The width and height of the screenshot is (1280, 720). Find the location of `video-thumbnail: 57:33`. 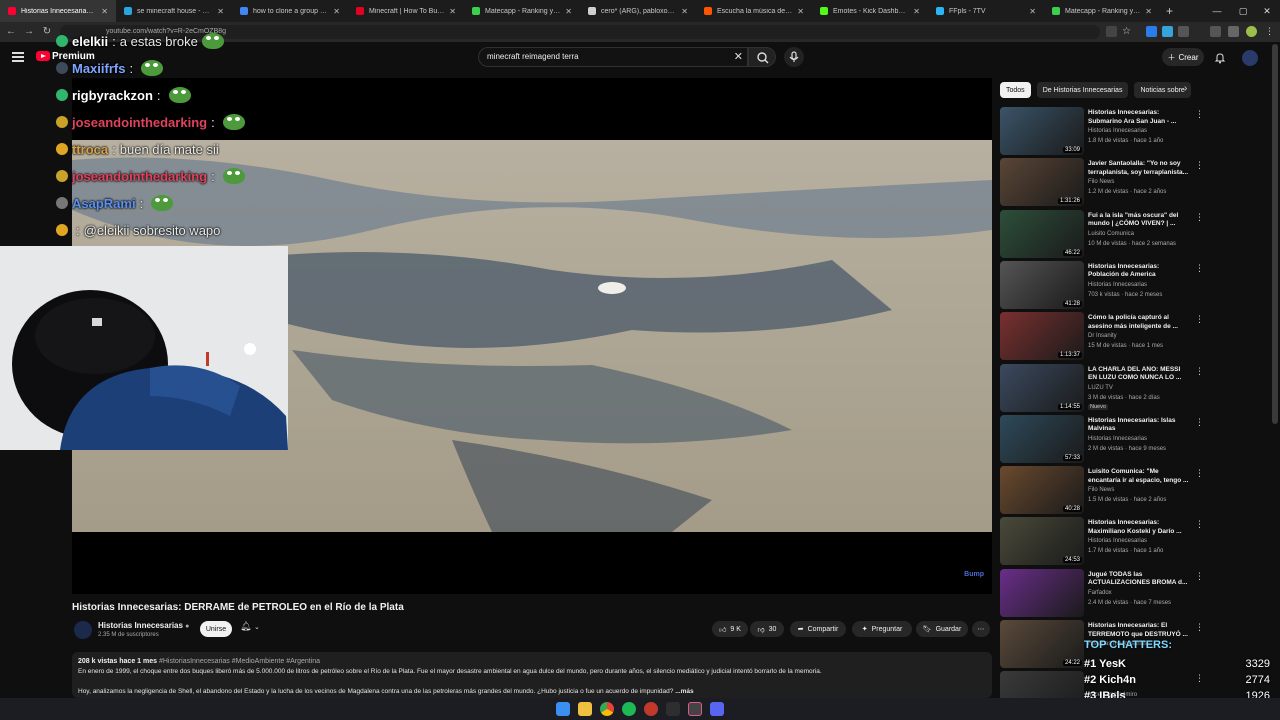

video-thumbnail: 57:33 is located at coordinates (1042, 438).